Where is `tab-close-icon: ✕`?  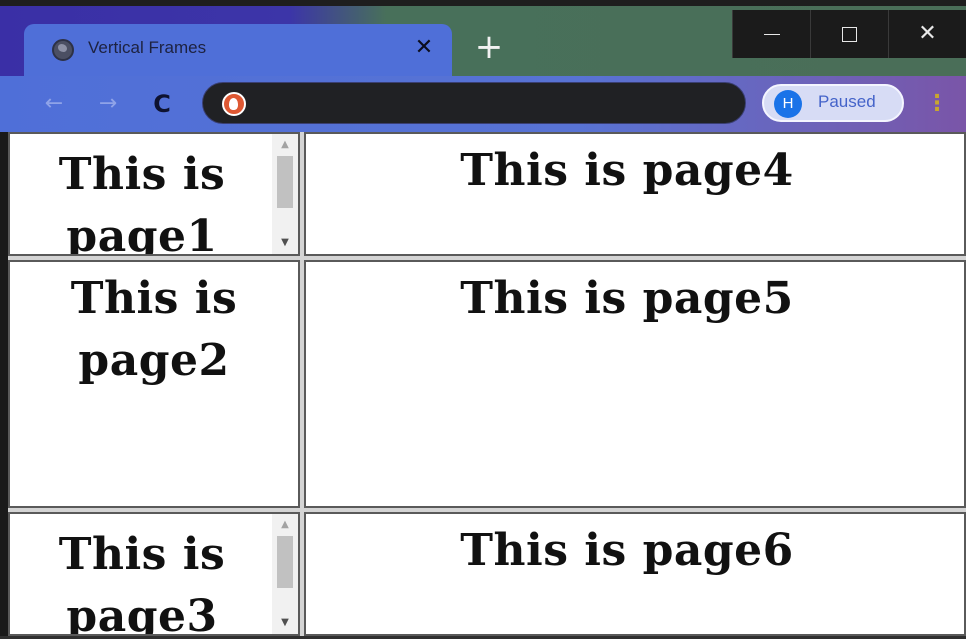 tab-close-icon: ✕ is located at coordinates (424, 48).